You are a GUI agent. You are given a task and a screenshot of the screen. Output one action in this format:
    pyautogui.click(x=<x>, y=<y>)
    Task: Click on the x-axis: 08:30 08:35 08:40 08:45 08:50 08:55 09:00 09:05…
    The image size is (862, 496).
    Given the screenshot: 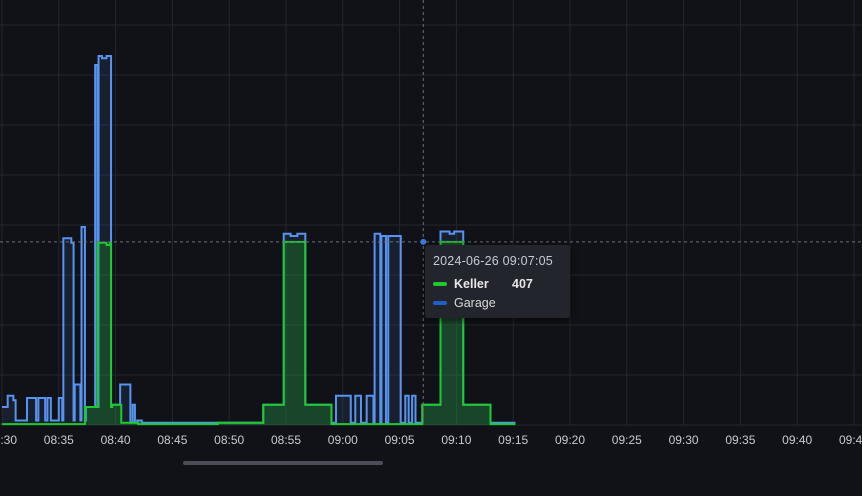 What is the action you would take?
    pyautogui.click(x=431, y=440)
    